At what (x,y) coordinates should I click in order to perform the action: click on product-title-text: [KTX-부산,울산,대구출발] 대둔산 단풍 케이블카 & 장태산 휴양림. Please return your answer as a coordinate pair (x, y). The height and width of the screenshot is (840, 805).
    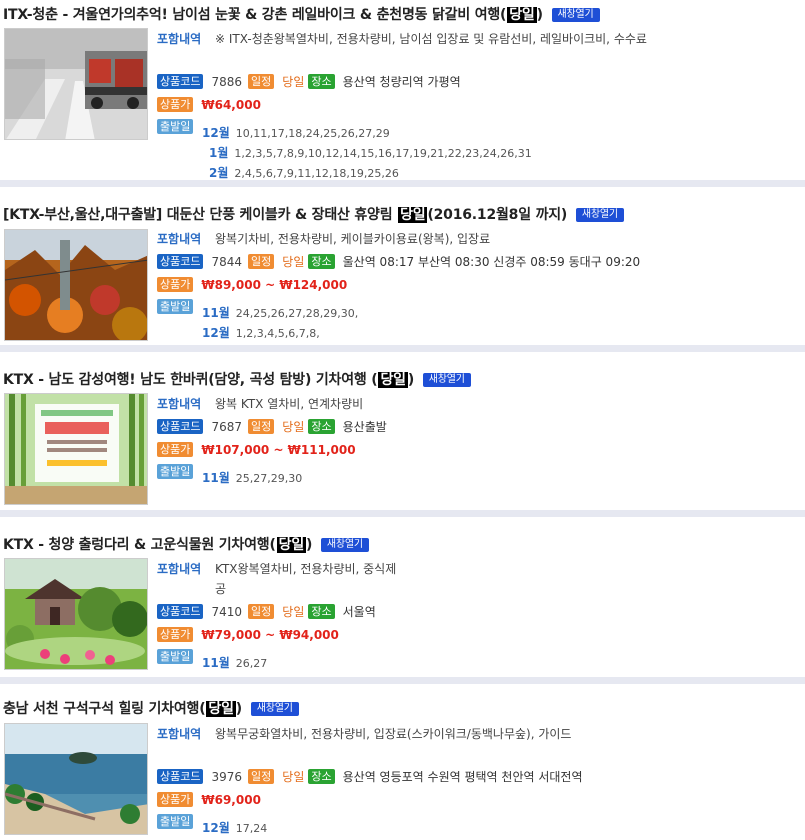
    Looking at the image, I should click on (200, 215).